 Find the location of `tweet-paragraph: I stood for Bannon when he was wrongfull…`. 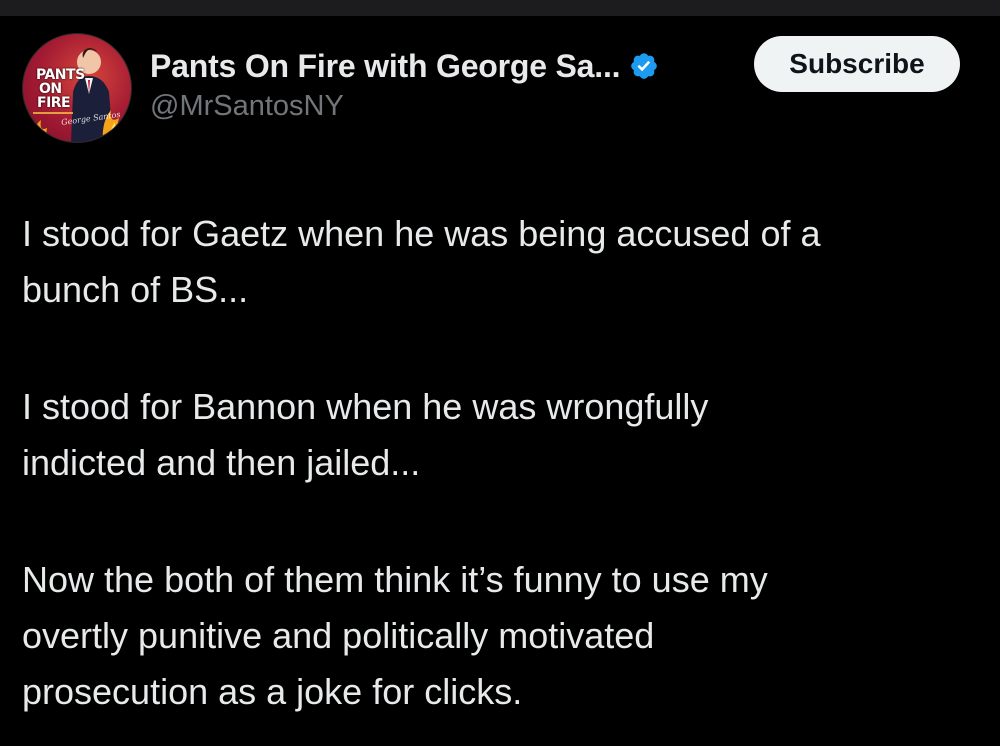

tweet-paragraph: I stood for Bannon when he was wrongfull… is located at coordinates (365, 434).